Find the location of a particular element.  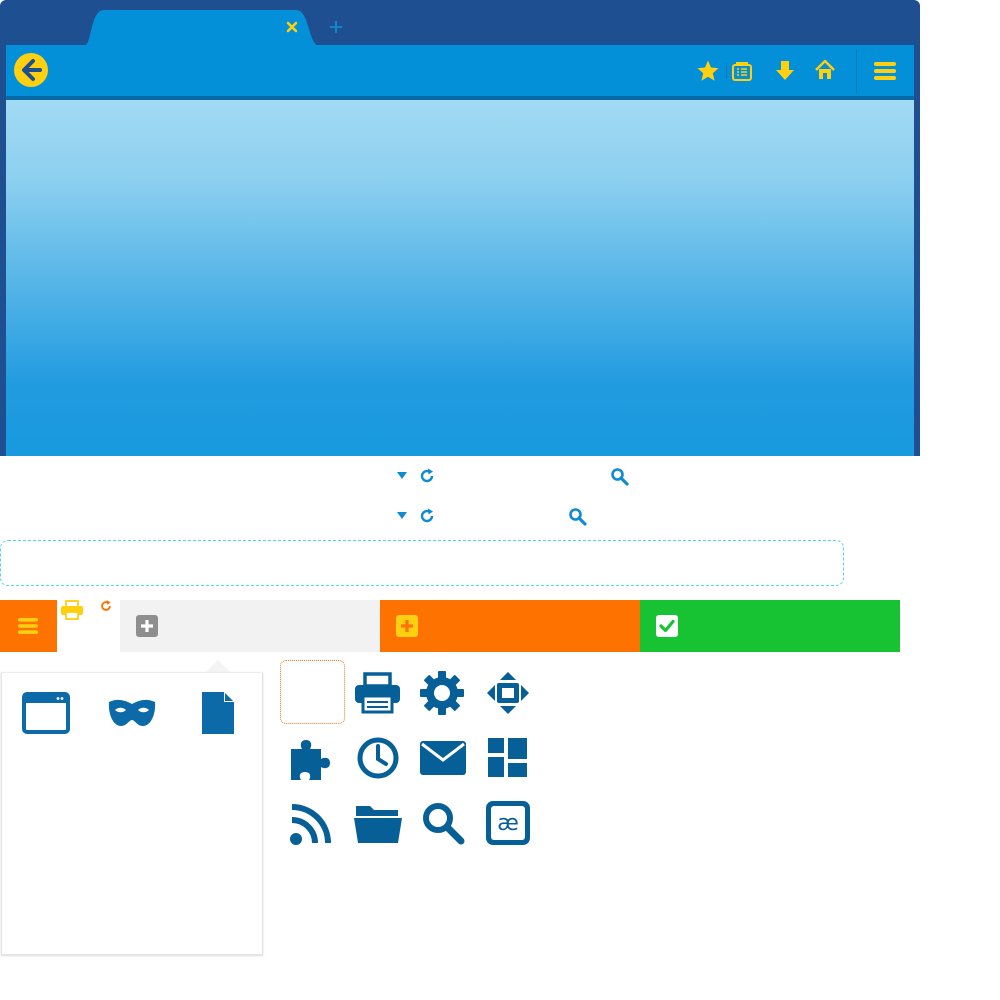

reading-list-icon is located at coordinates (742, 71).